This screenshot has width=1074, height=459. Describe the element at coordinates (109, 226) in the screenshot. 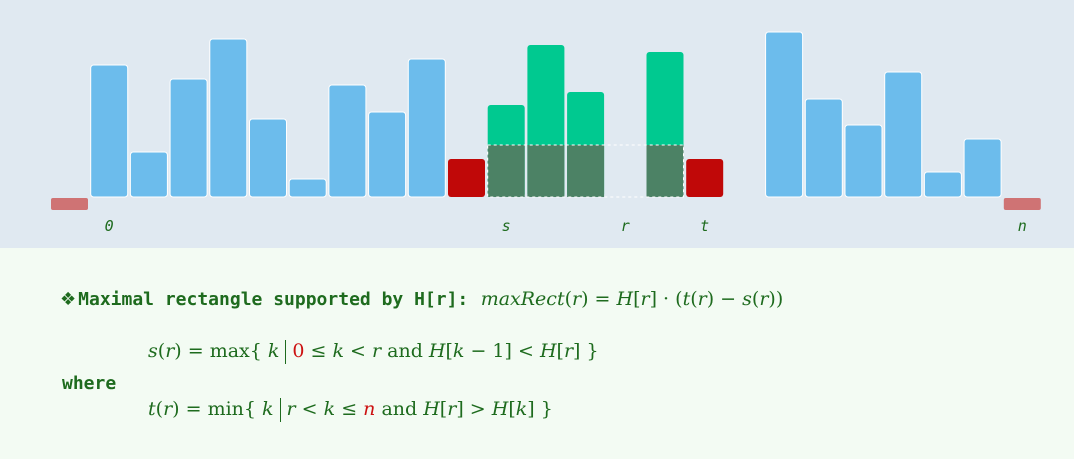

I see `label-zero: 0` at that location.